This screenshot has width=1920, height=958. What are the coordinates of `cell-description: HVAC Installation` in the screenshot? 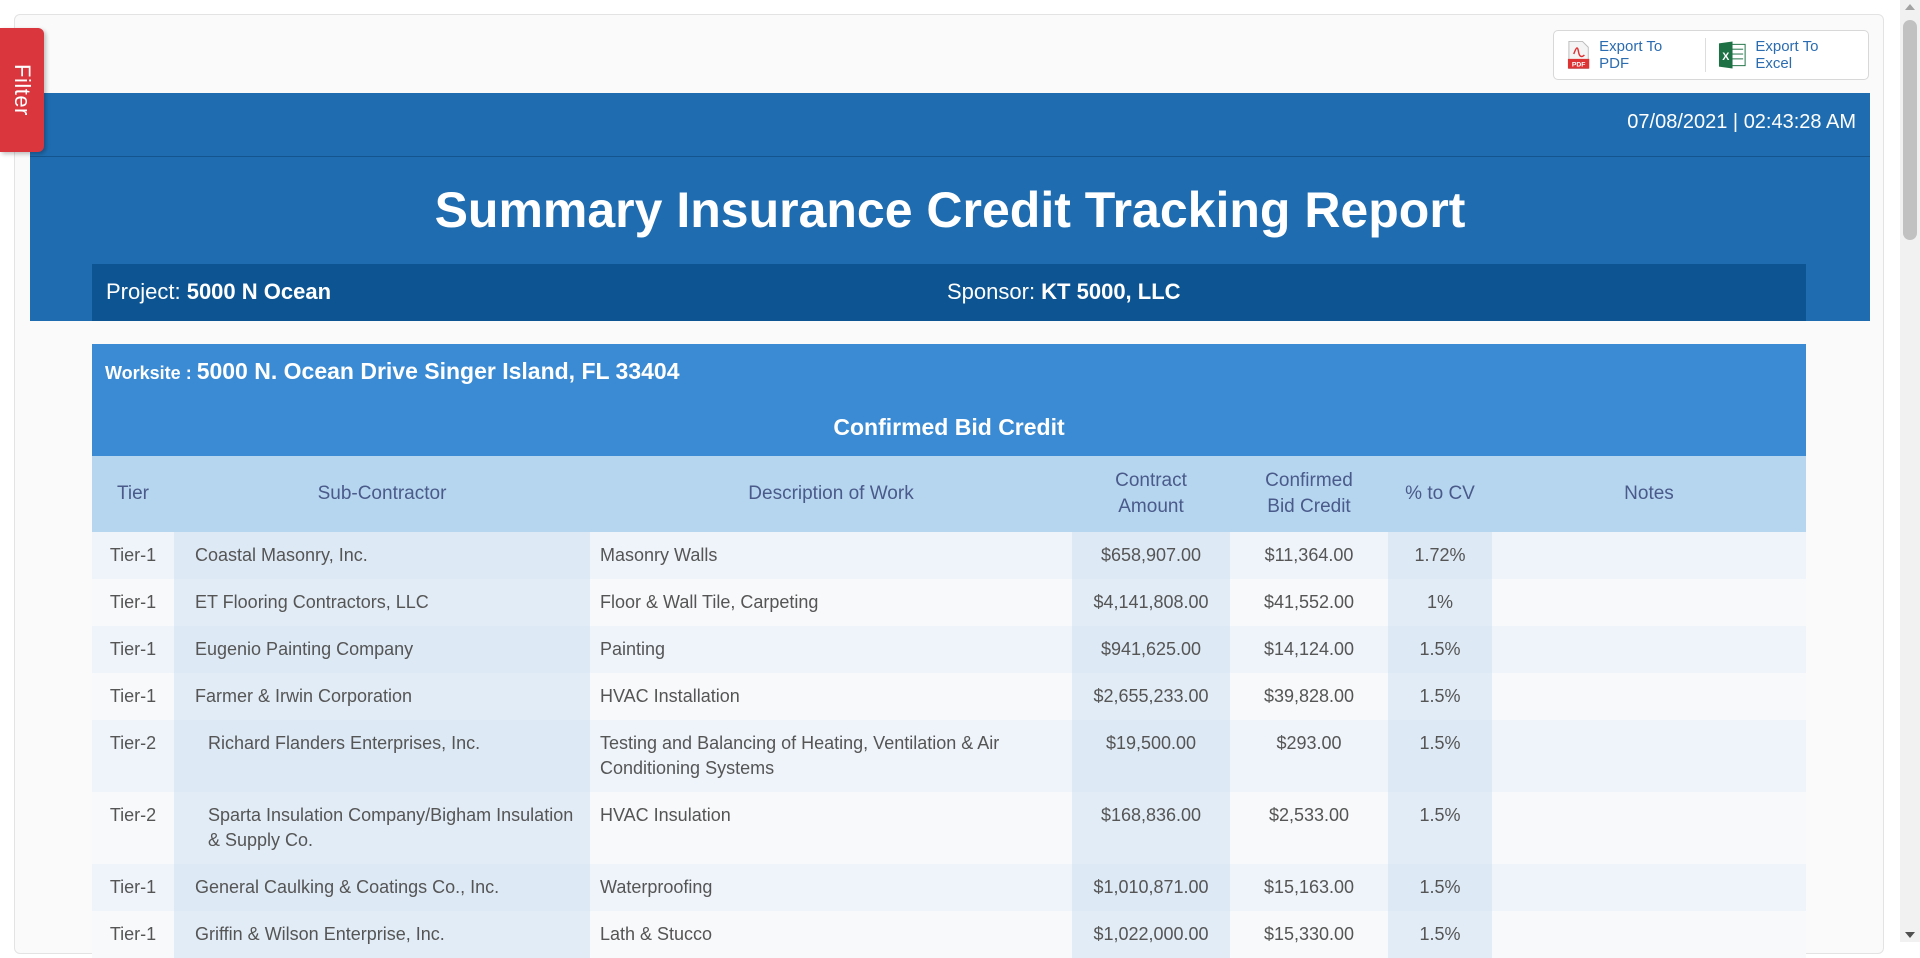 It's located at (831, 696).